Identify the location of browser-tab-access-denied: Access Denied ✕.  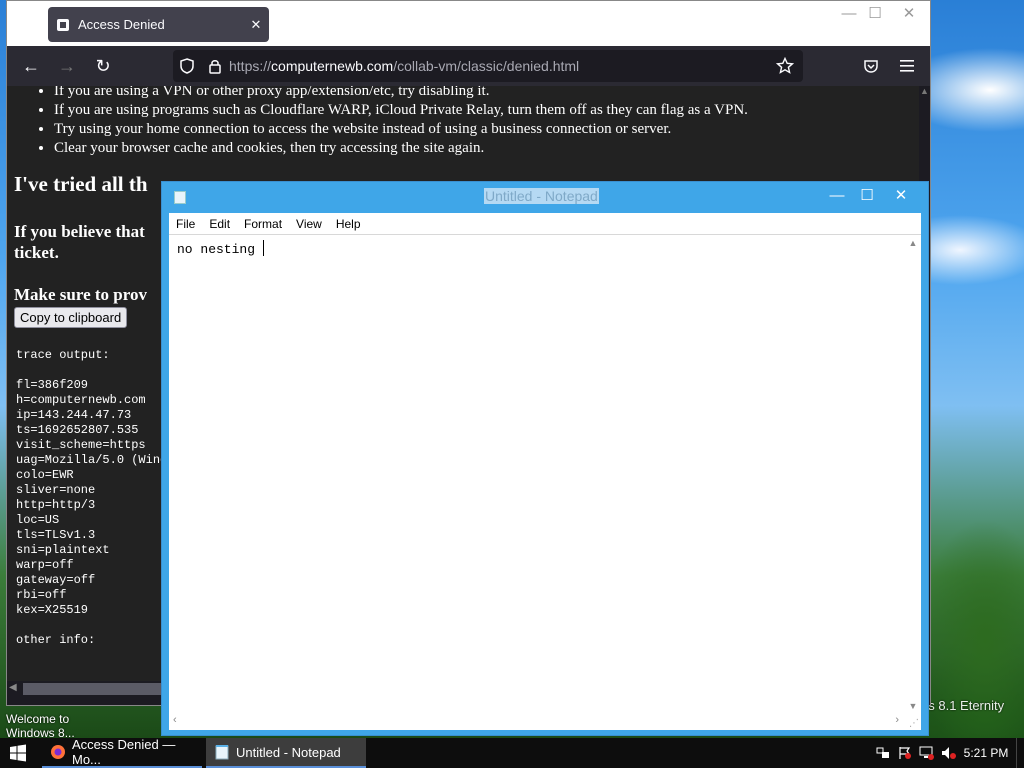
(158, 24).